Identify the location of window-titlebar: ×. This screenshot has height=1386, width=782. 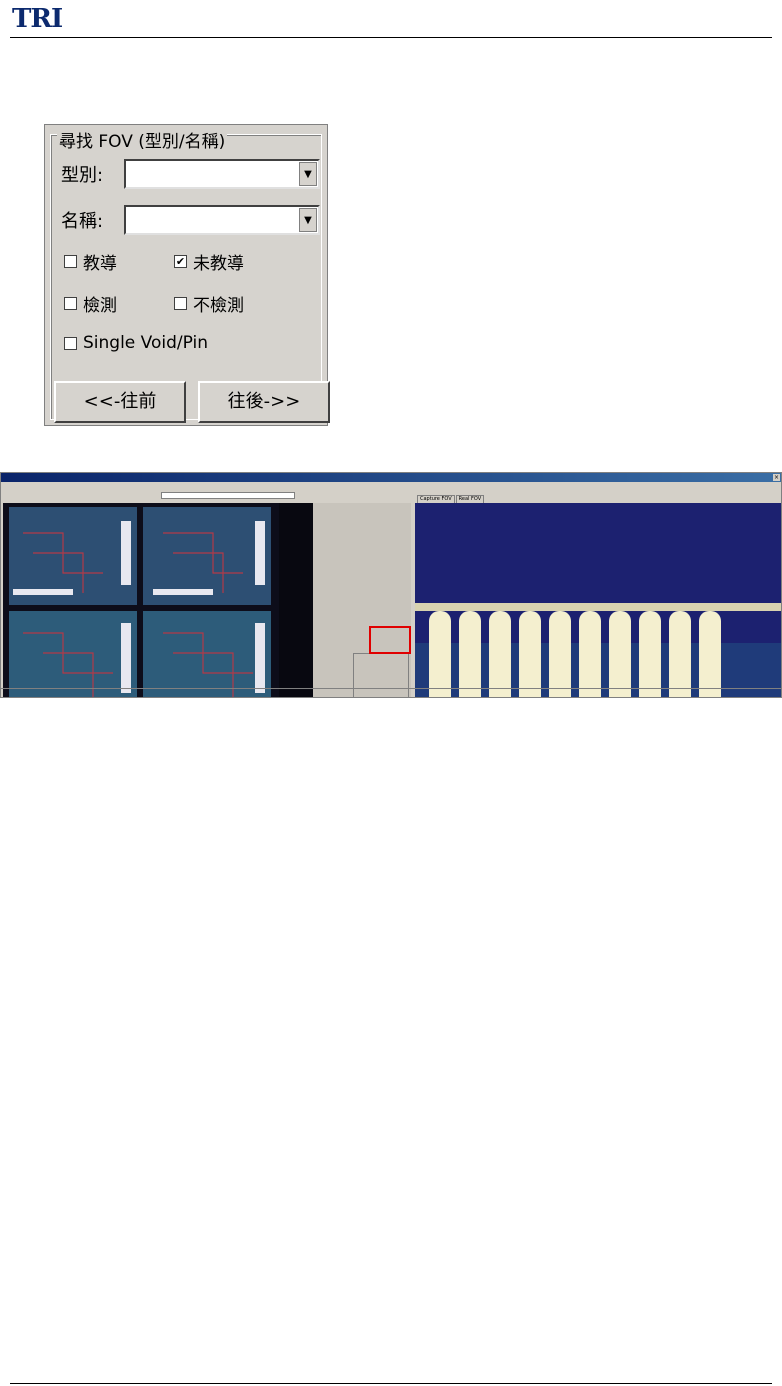
(391, 477).